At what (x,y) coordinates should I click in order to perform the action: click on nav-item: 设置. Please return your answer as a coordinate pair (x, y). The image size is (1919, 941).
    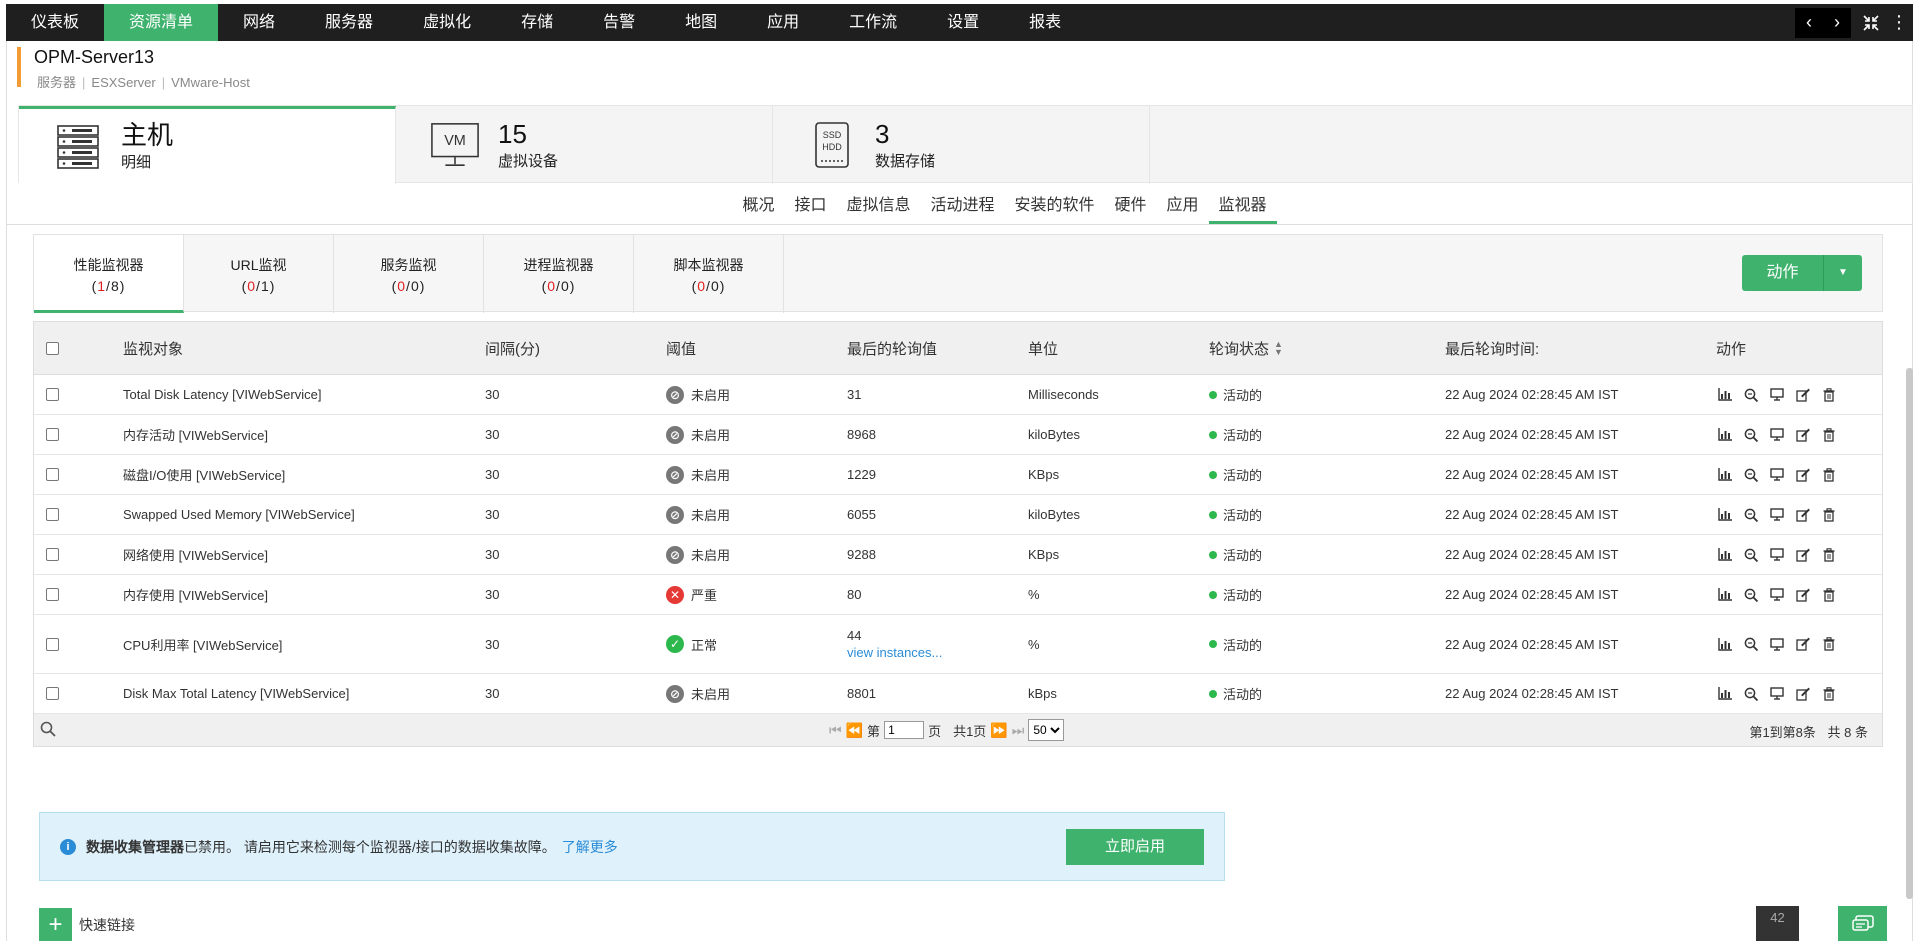
    Looking at the image, I should click on (963, 22).